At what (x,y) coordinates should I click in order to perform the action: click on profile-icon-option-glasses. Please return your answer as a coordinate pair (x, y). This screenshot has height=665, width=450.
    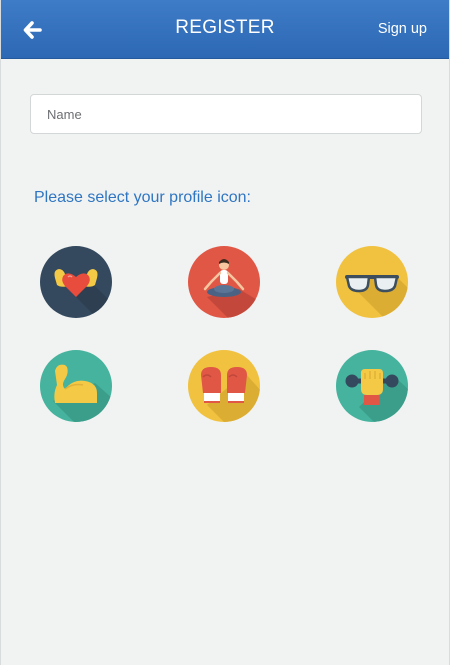
    Looking at the image, I should click on (372, 282).